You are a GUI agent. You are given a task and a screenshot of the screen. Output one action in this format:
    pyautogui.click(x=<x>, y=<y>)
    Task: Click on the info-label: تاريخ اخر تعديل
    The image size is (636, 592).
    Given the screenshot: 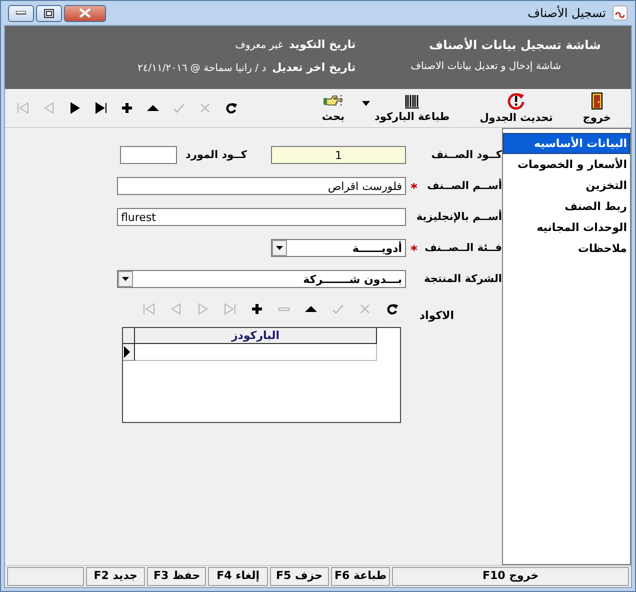 What is the action you would take?
    pyautogui.click(x=314, y=67)
    